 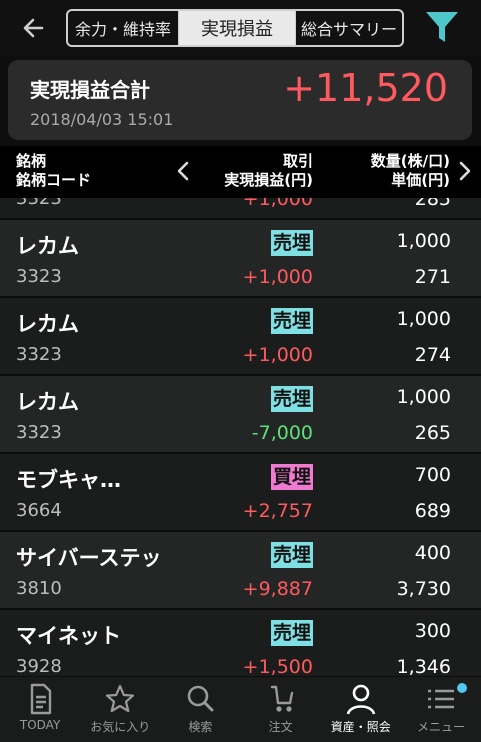 What do you see at coordinates (201, 698) in the screenshot?
I see `search-icon` at bounding box center [201, 698].